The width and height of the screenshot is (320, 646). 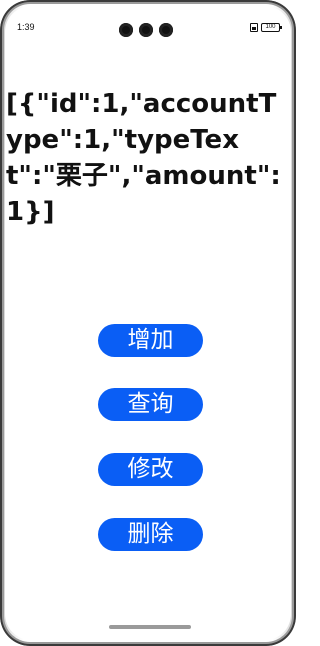 What do you see at coordinates (150, 340) in the screenshot?
I see `add-button: 增加` at bounding box center [150, 340].